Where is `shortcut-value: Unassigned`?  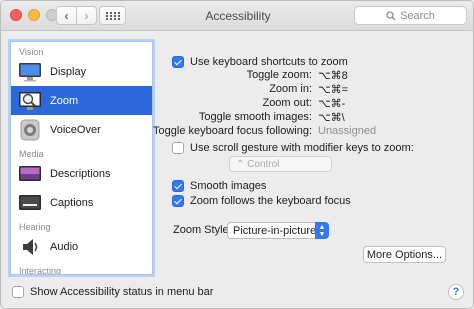
shortcut-value: Unassigned is located at coordinates (347, 131).